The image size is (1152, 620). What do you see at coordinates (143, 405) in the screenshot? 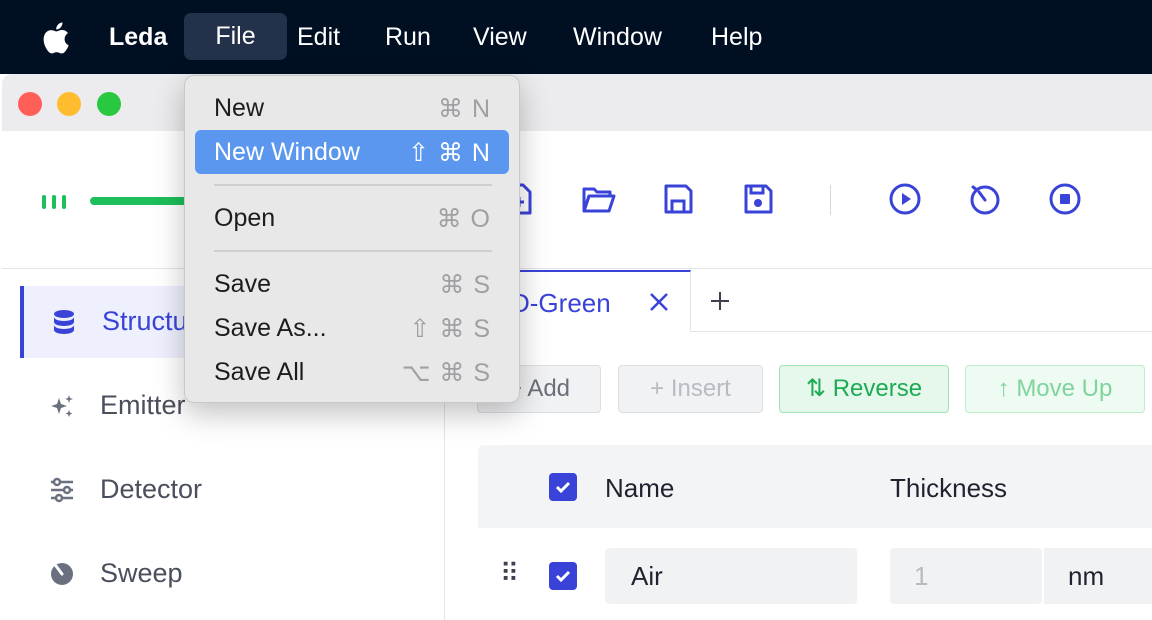
I see `sidebar-item-label: Emitter` at bounding box center [143, 405].